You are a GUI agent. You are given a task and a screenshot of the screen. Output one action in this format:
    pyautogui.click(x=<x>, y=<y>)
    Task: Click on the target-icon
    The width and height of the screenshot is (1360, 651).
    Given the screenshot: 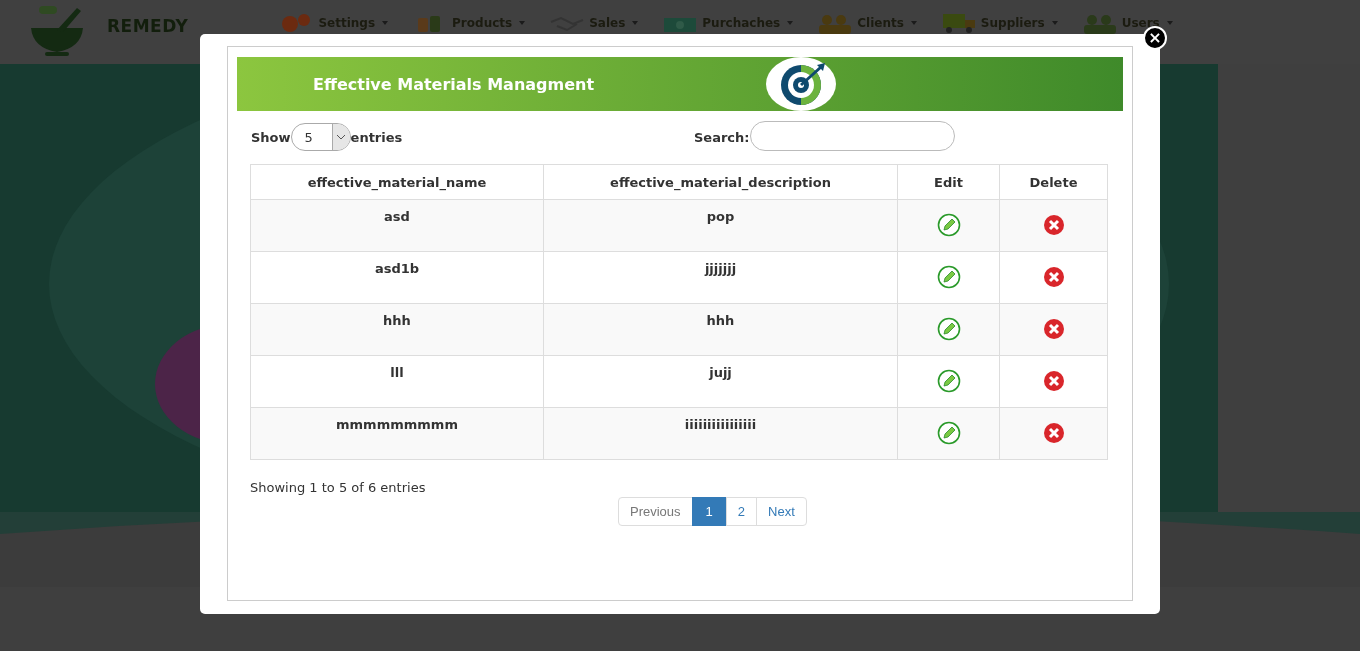 What is the action you would take?
    pyautogui.click(x=801, y=84)
    